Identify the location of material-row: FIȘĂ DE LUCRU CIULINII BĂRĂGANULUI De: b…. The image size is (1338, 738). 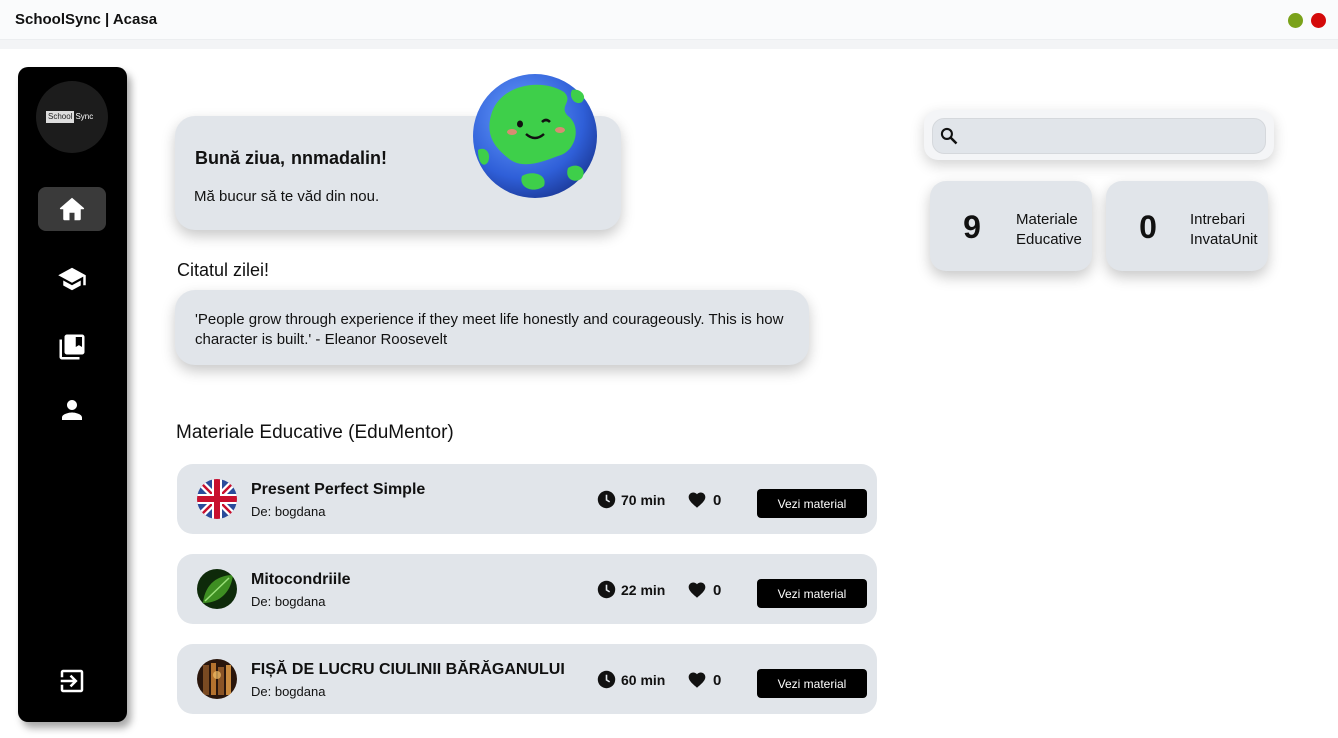
(527, 679).